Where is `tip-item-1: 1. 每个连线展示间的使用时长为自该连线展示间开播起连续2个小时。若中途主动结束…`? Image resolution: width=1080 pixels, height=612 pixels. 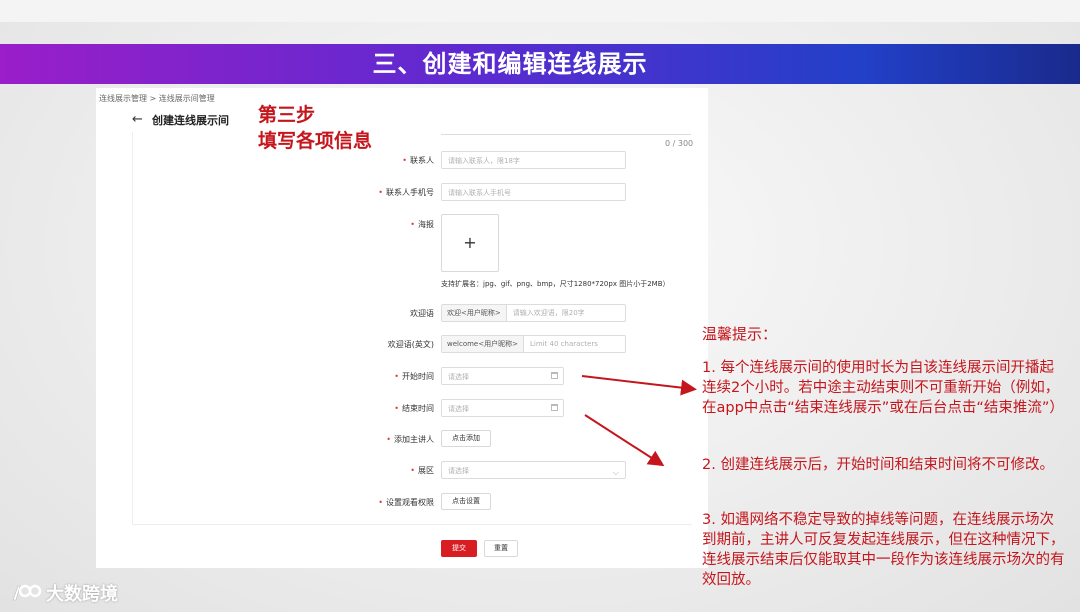
tip-item-1: 1. 每个连线展示间的使用时长为自该连线展示间开播起连续2个小时。若中途主动结束… is located at coordinates (883, 388).